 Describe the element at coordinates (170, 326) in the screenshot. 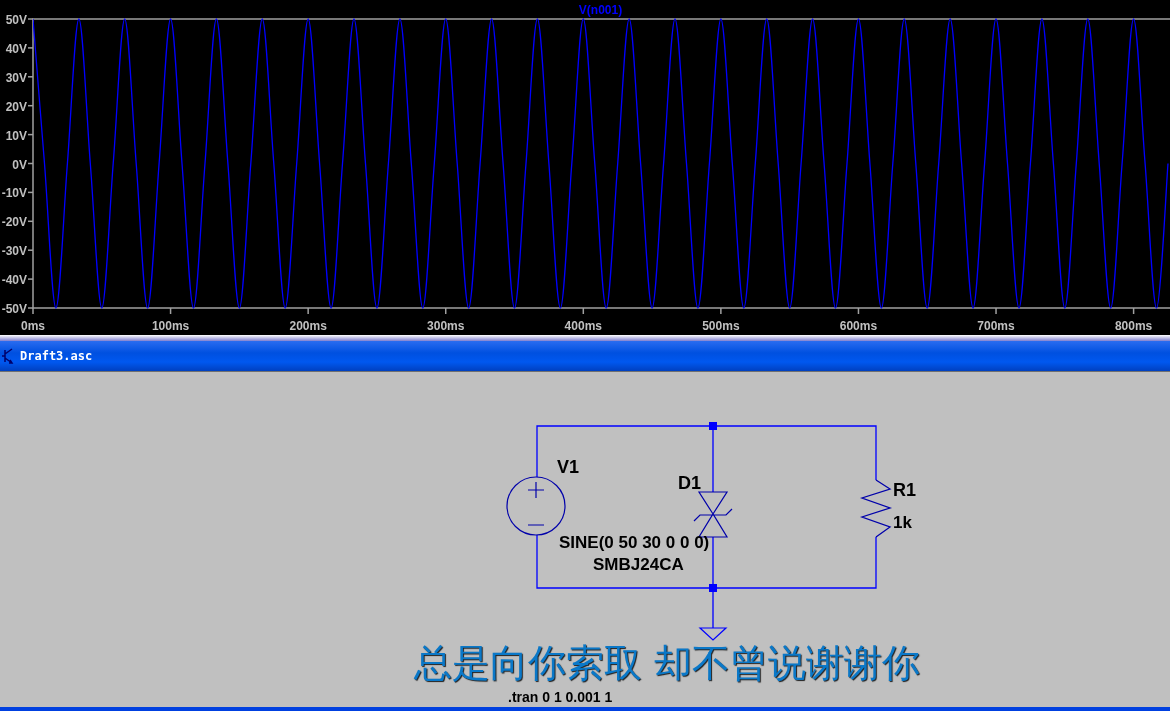

I see `x-tick-label: 100ms` at that location.